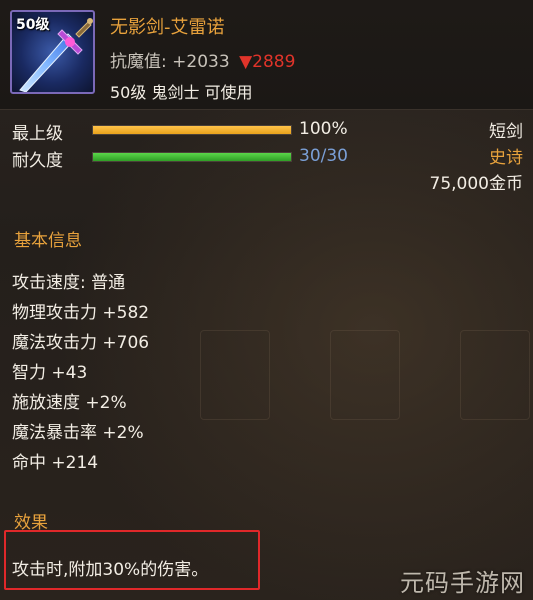 The width and height of the screenshot is (533, 600). I want to click on durability-bar-fill, so click(192, 157).